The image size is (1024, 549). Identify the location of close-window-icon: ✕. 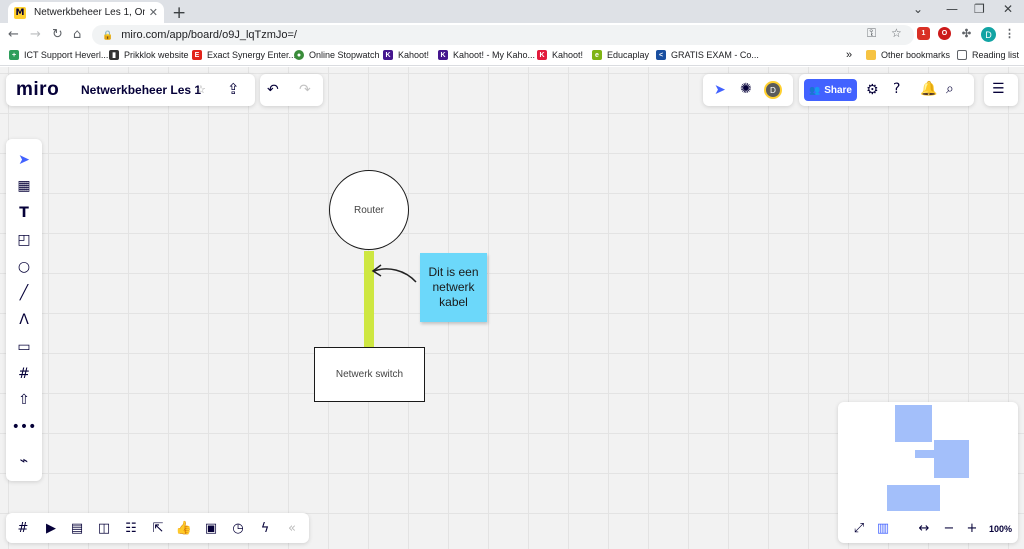
(1008, 9).